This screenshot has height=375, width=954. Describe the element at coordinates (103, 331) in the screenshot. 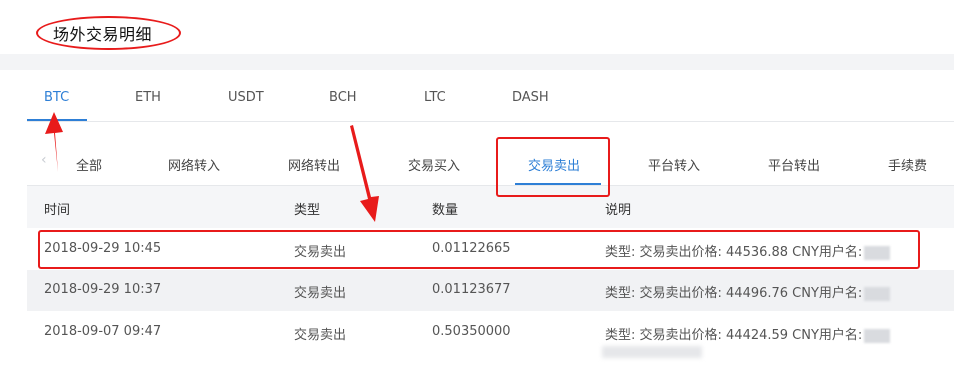

I see `cell-time: 2018-09-07 09:47` at that location.